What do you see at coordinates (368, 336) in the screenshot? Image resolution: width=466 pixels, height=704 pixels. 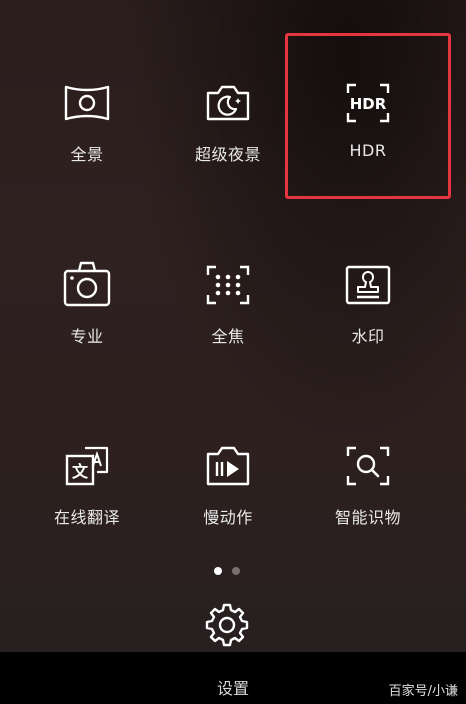 I see `mode-label: 水印` at bounding box center [368, 336].